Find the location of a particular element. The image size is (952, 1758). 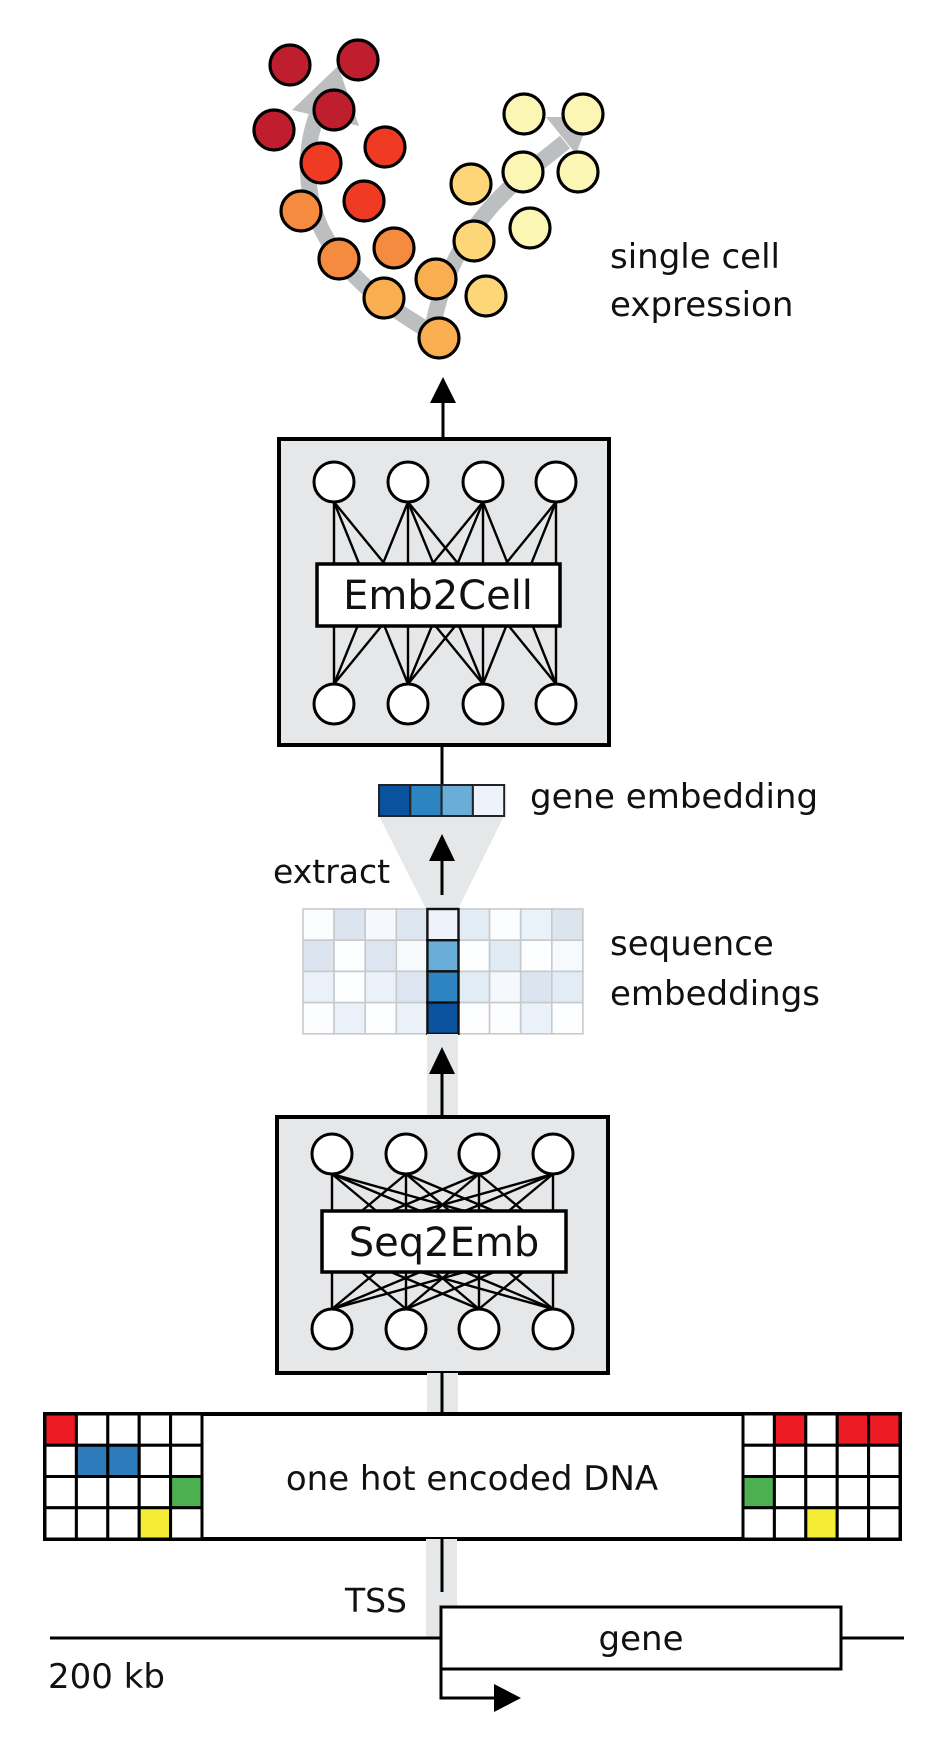

dna-left-grid is located at coordinates (123, 1476).